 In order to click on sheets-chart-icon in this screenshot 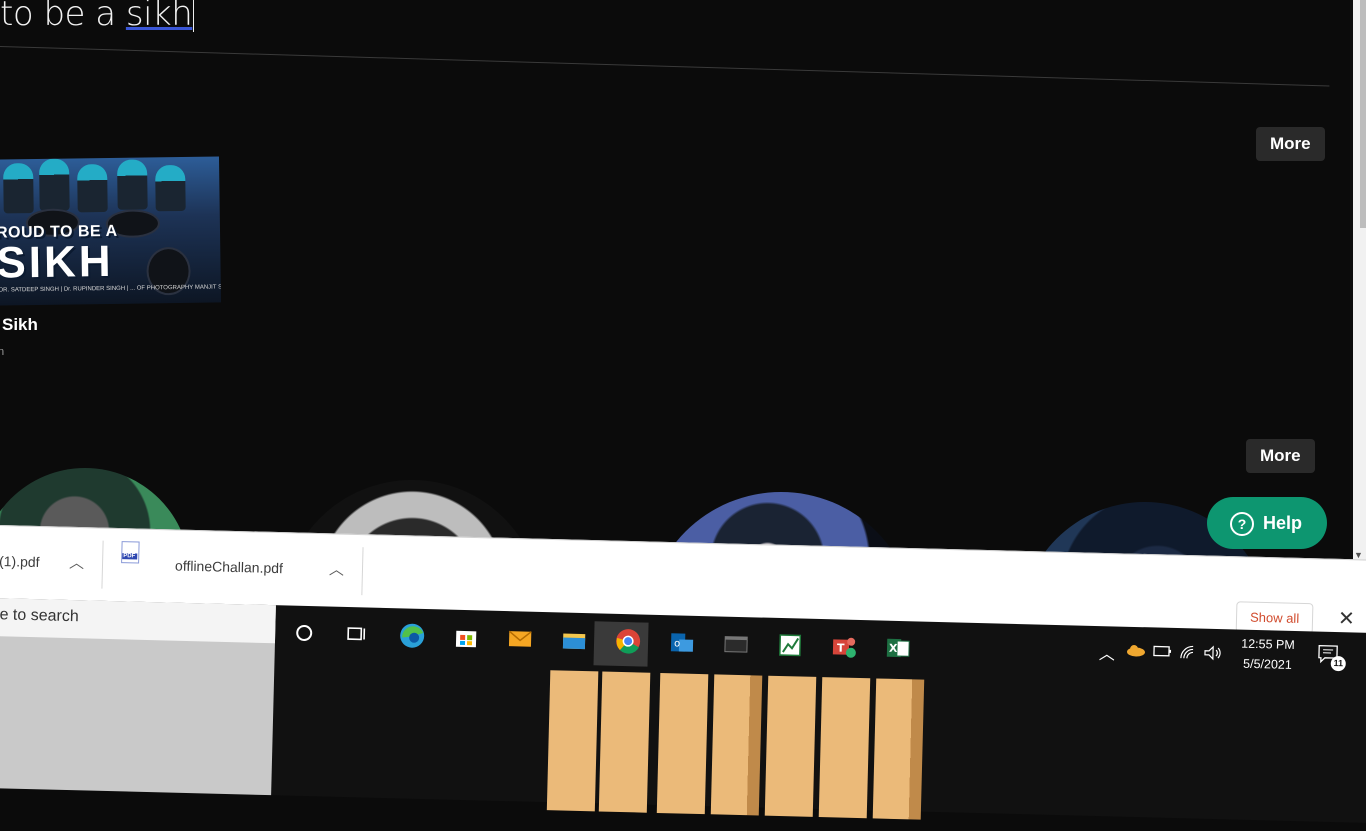, I will do `click(790, 645)`.